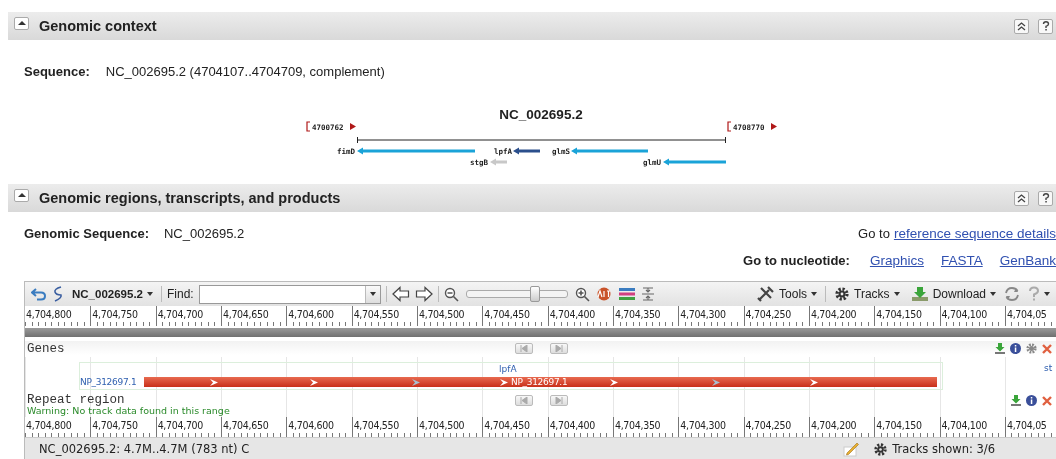  What do you see at coordinates (204, 233) in the screenshot?
I see `genomic-sequence-value: NC_002695.2` at bounding box center [204, 233].